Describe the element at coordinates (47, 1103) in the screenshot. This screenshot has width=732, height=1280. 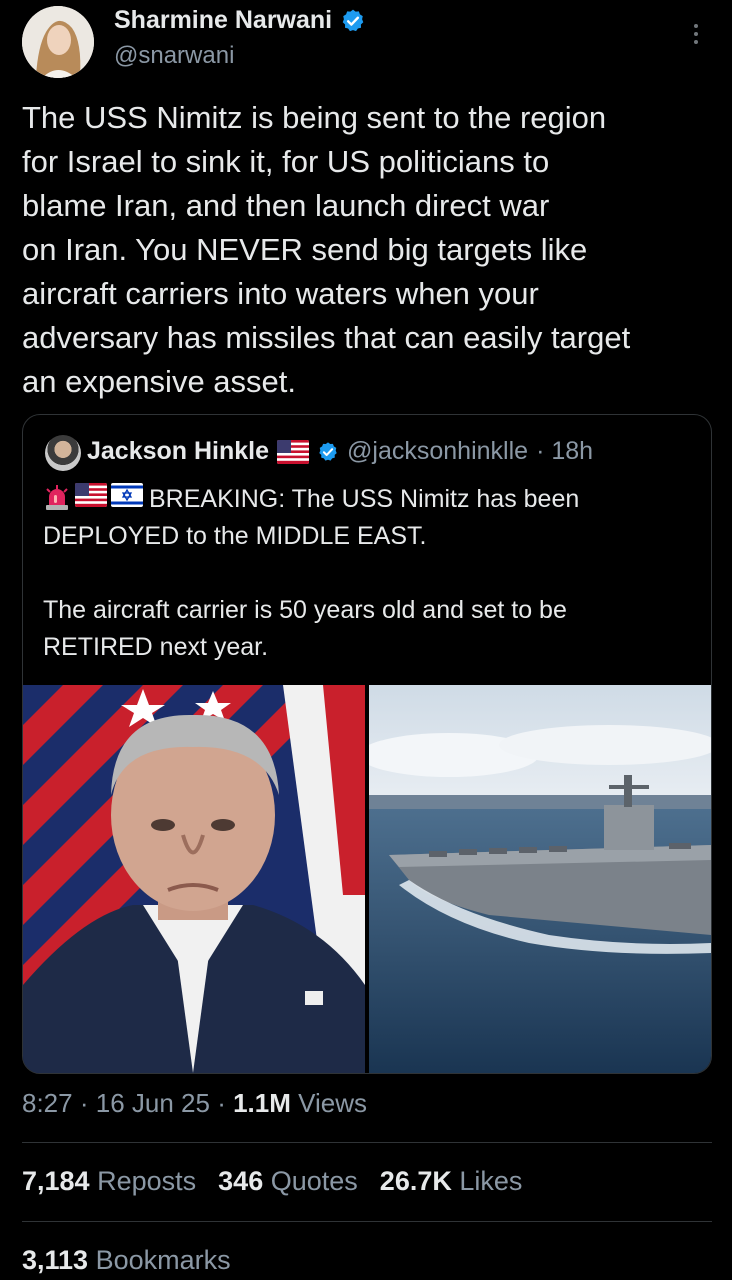
I see `tweet-time: 8:27` at that location.